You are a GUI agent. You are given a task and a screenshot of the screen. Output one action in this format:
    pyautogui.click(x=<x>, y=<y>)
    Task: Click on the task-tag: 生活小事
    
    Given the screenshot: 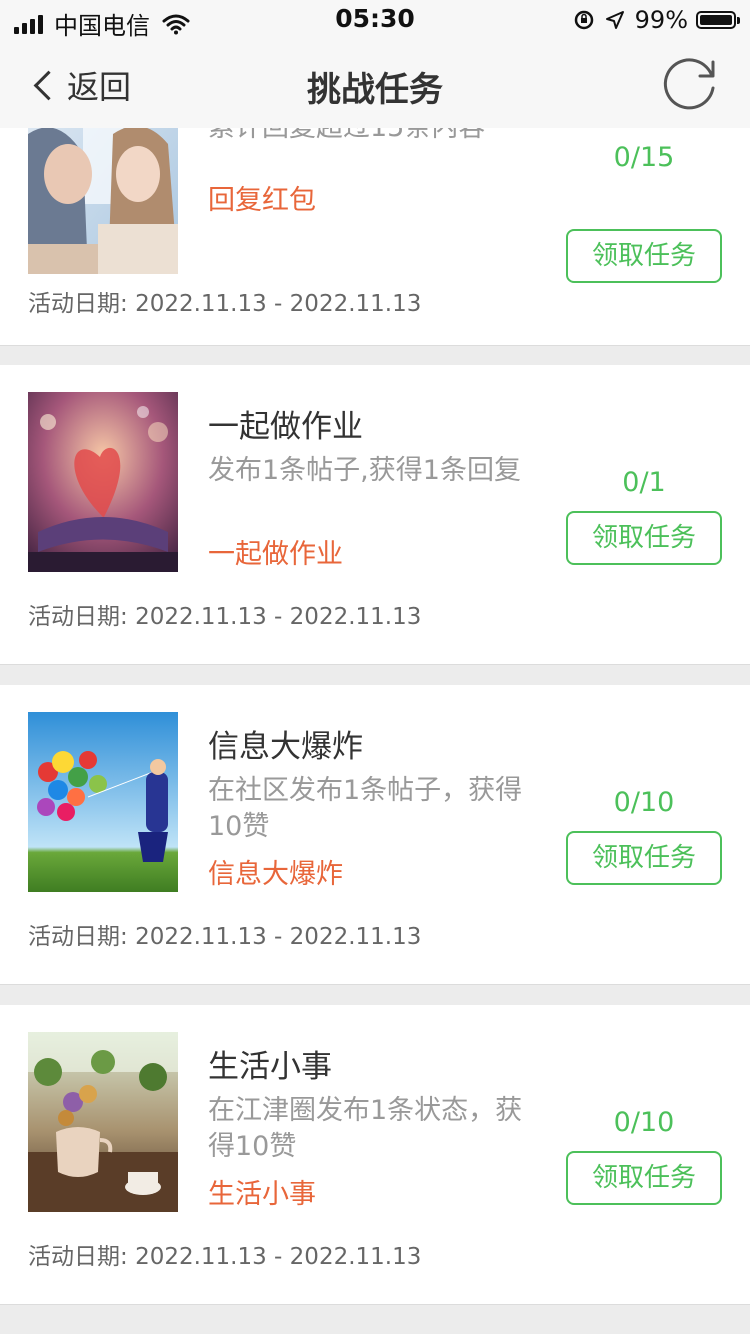 What is the action you would take?
    pyautogui.click(x=262, y=1194)
    